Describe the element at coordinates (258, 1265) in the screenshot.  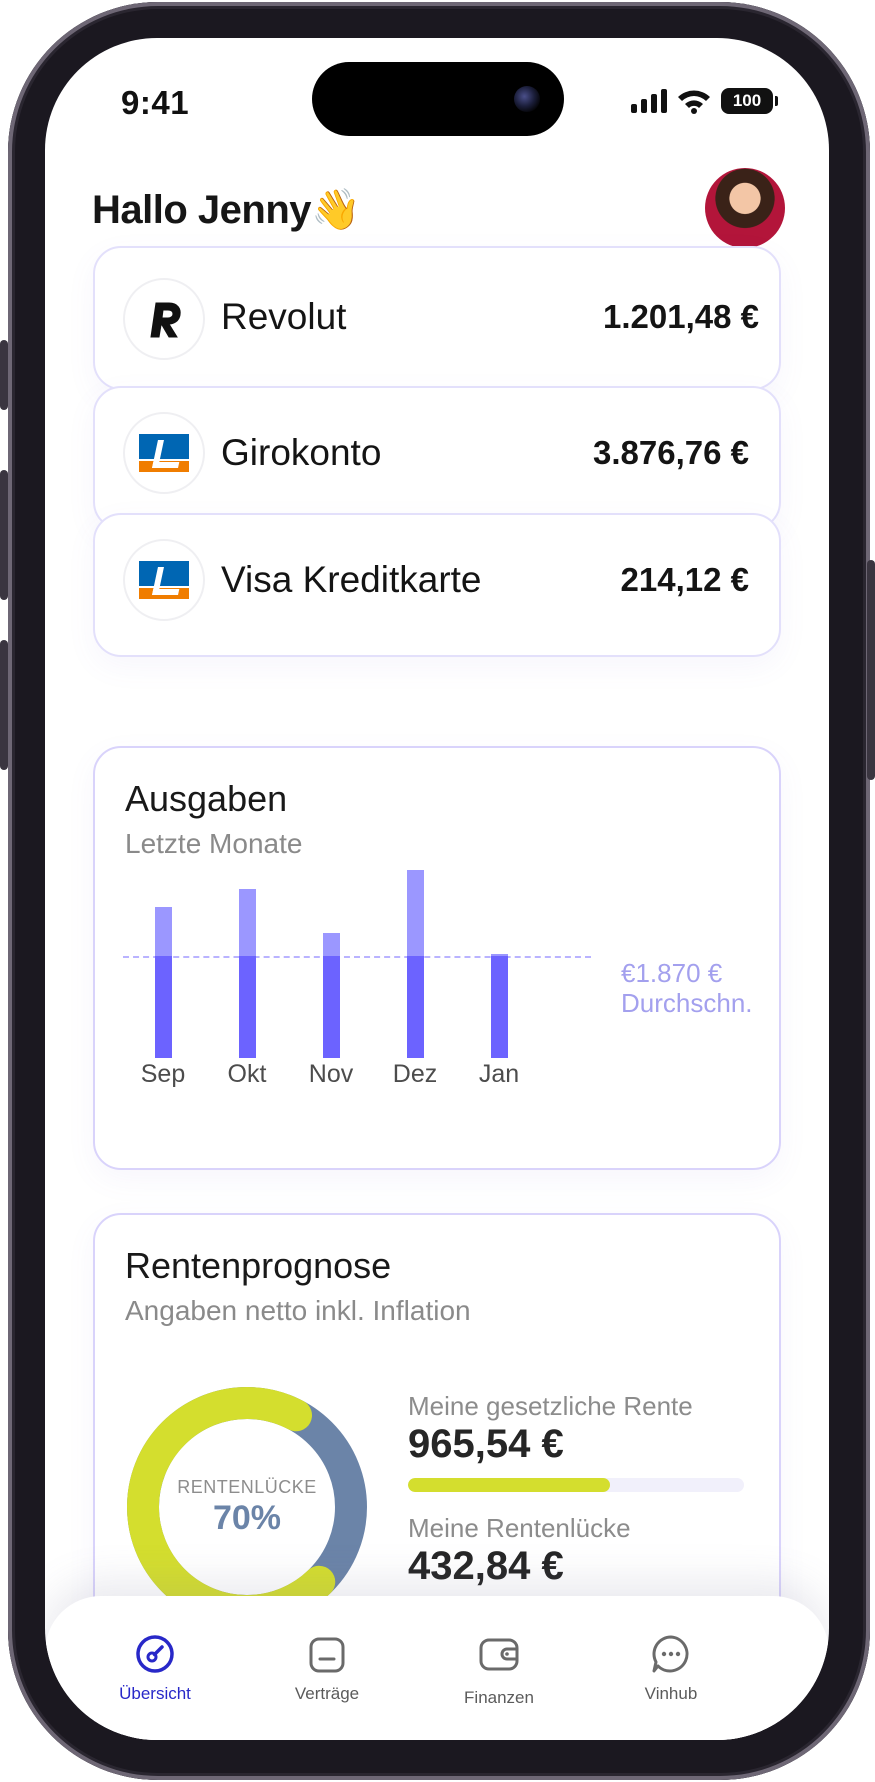
I see `pension-title: Rentenprognose` at that location.